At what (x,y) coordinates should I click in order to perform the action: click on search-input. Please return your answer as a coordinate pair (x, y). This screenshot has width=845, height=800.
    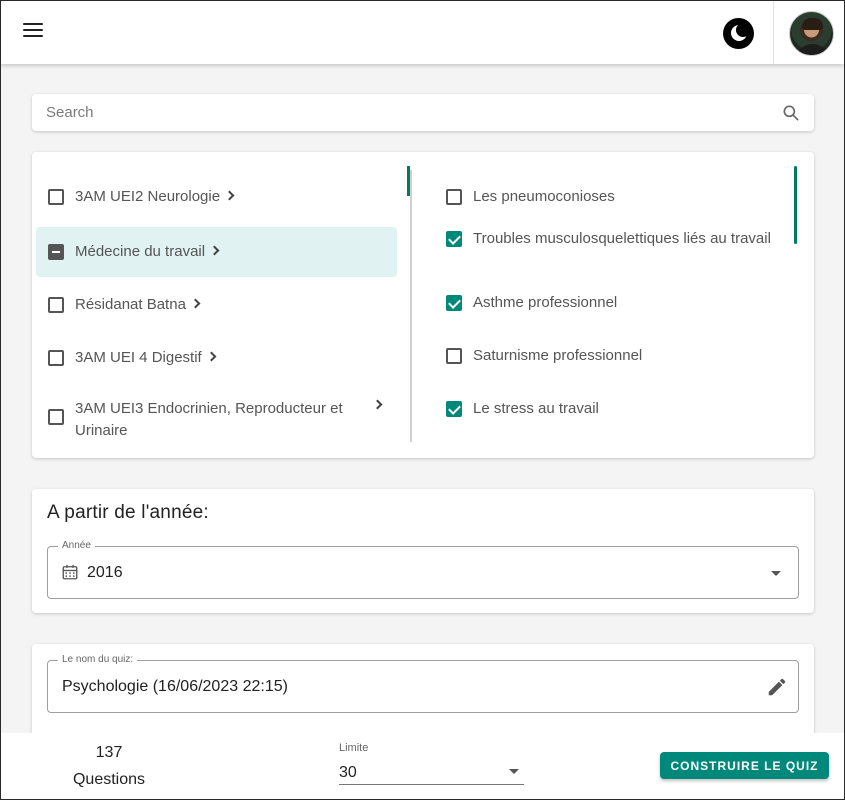
    Looking at the image, I should click on (402, 112).